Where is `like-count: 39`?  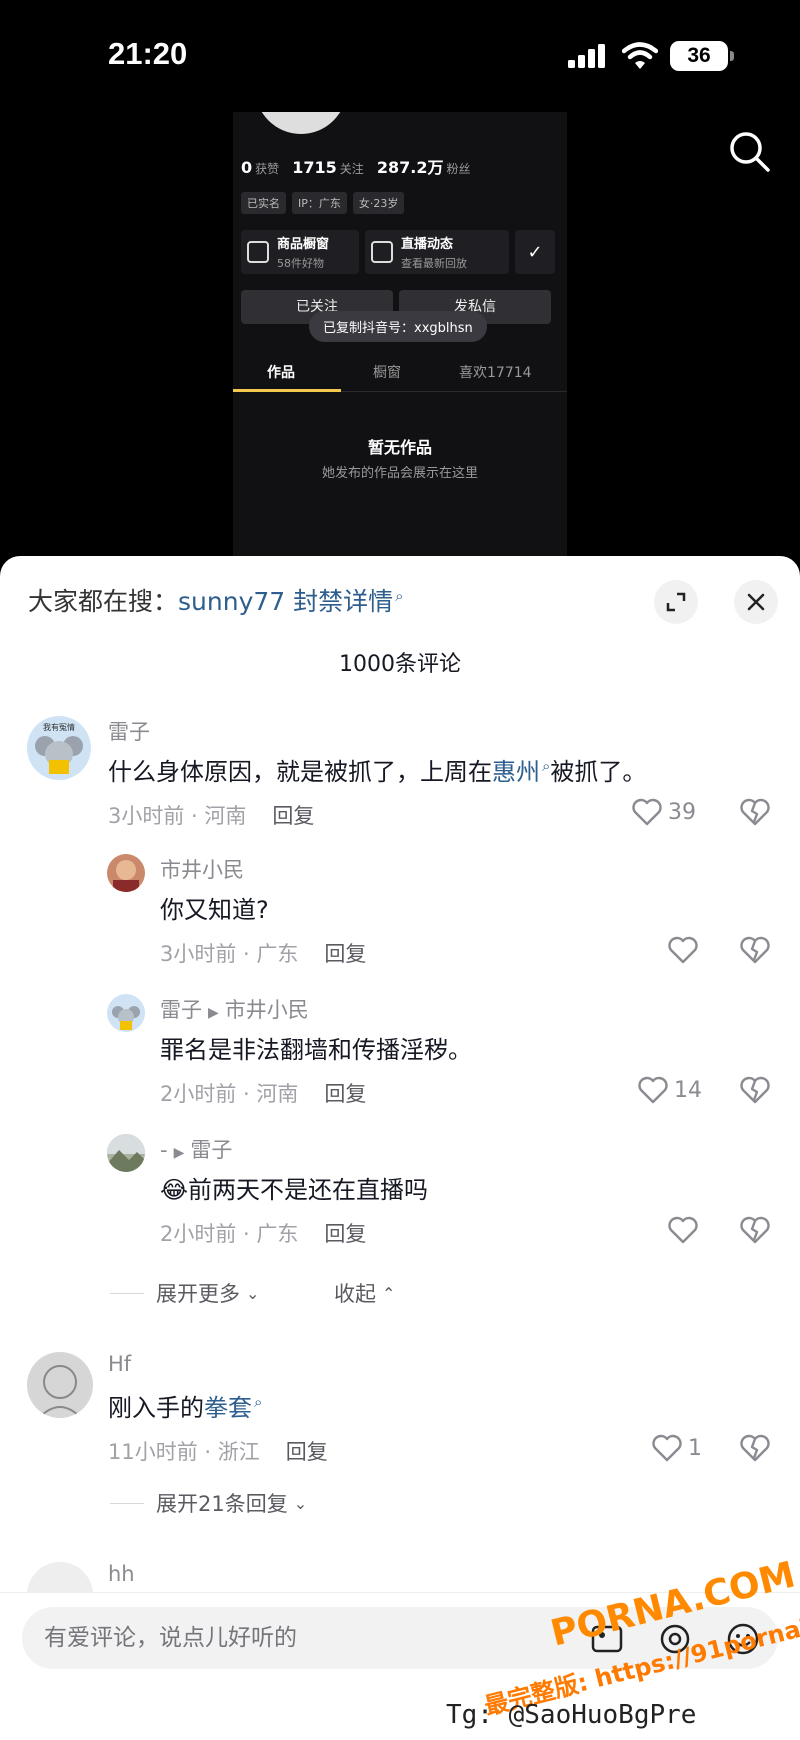
like-count: 39 is located at coordinates (682, 812).